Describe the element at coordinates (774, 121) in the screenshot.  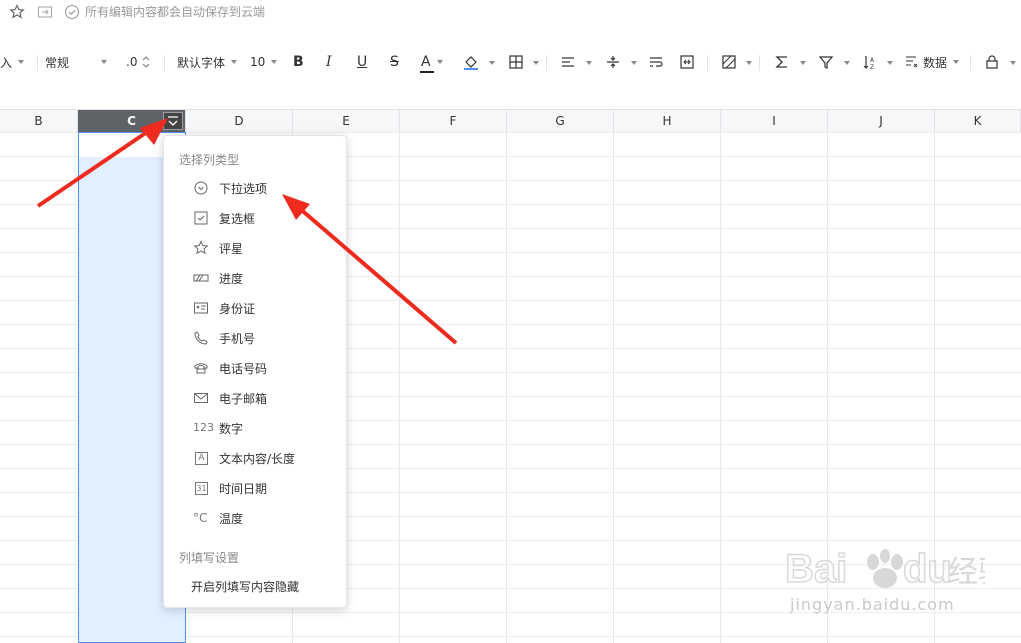
I see `column-header-i: I` at that location.